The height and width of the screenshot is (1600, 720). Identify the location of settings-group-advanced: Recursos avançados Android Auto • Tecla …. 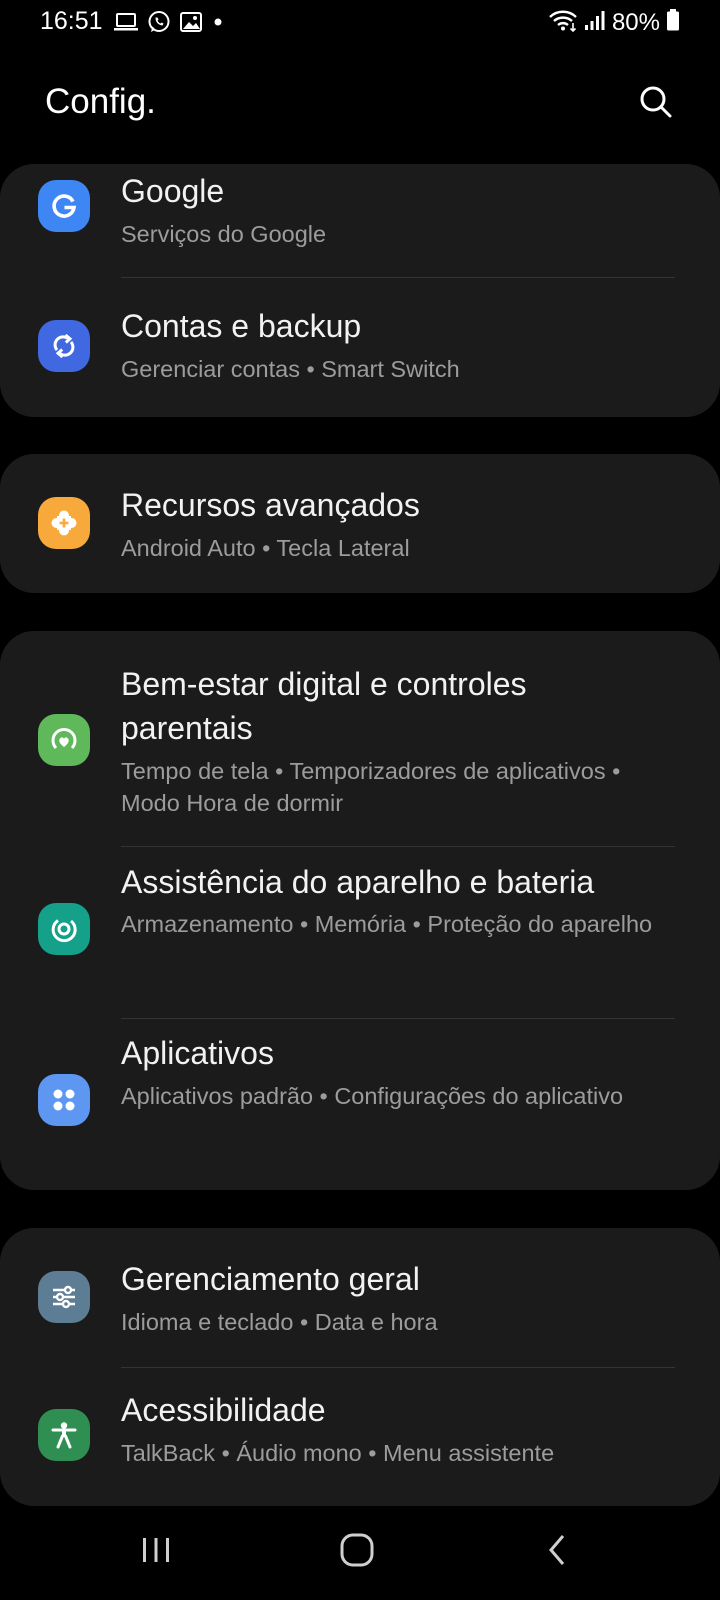
(360, 523).